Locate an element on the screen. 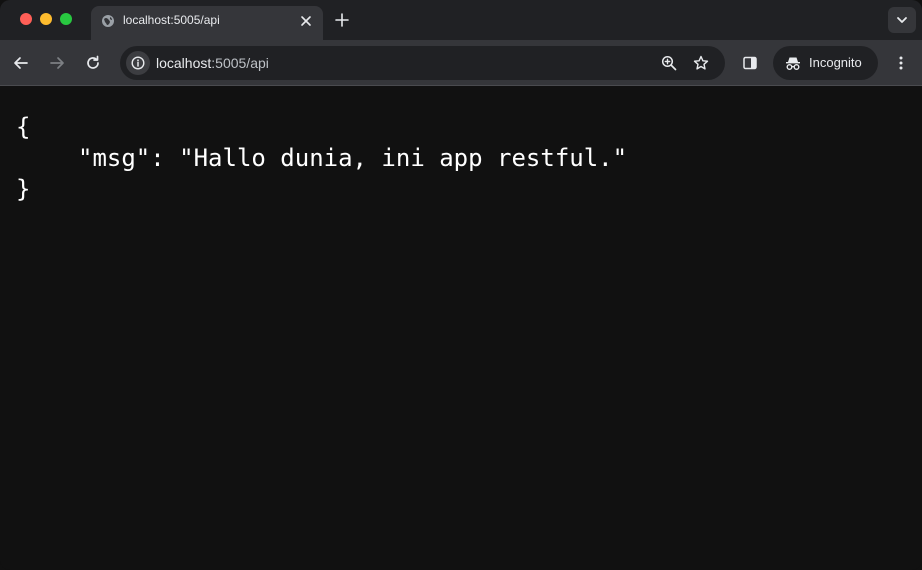  chevron-down-icon is located at coordinates (902, 20).